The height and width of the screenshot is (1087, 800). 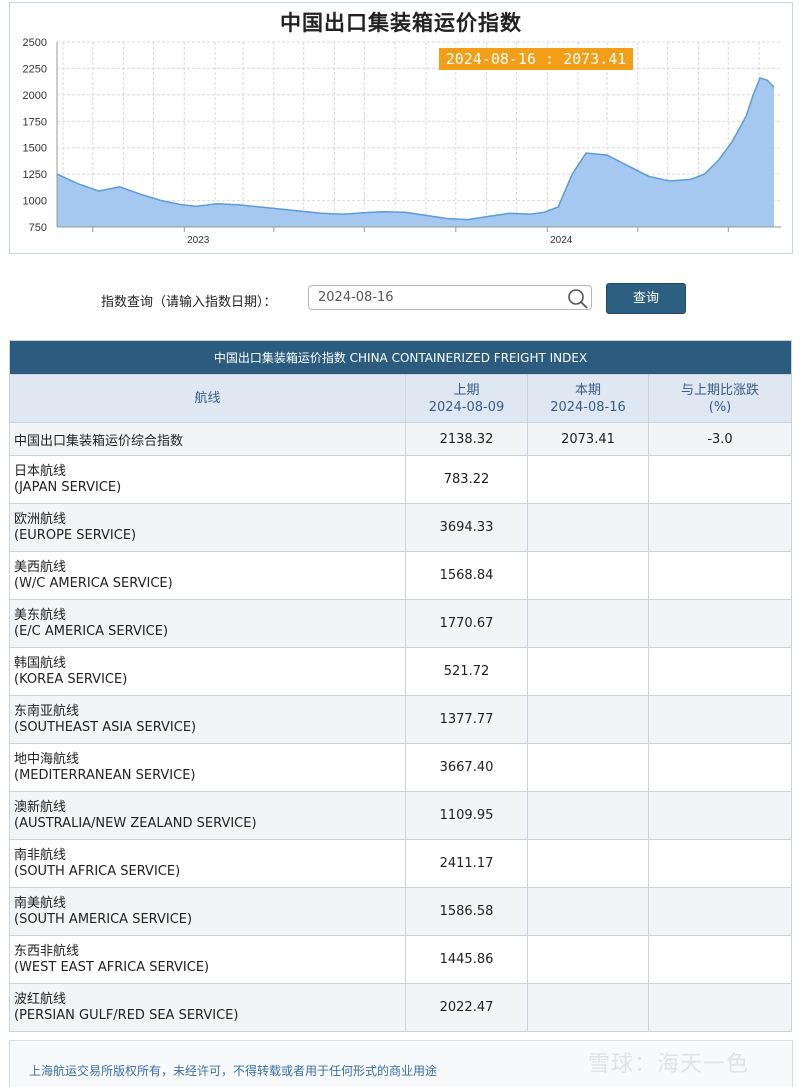 I want to click on table-row: 欧洲航线 (EUROPE SERVICE) 3694.33, so click(x=401, y=527).